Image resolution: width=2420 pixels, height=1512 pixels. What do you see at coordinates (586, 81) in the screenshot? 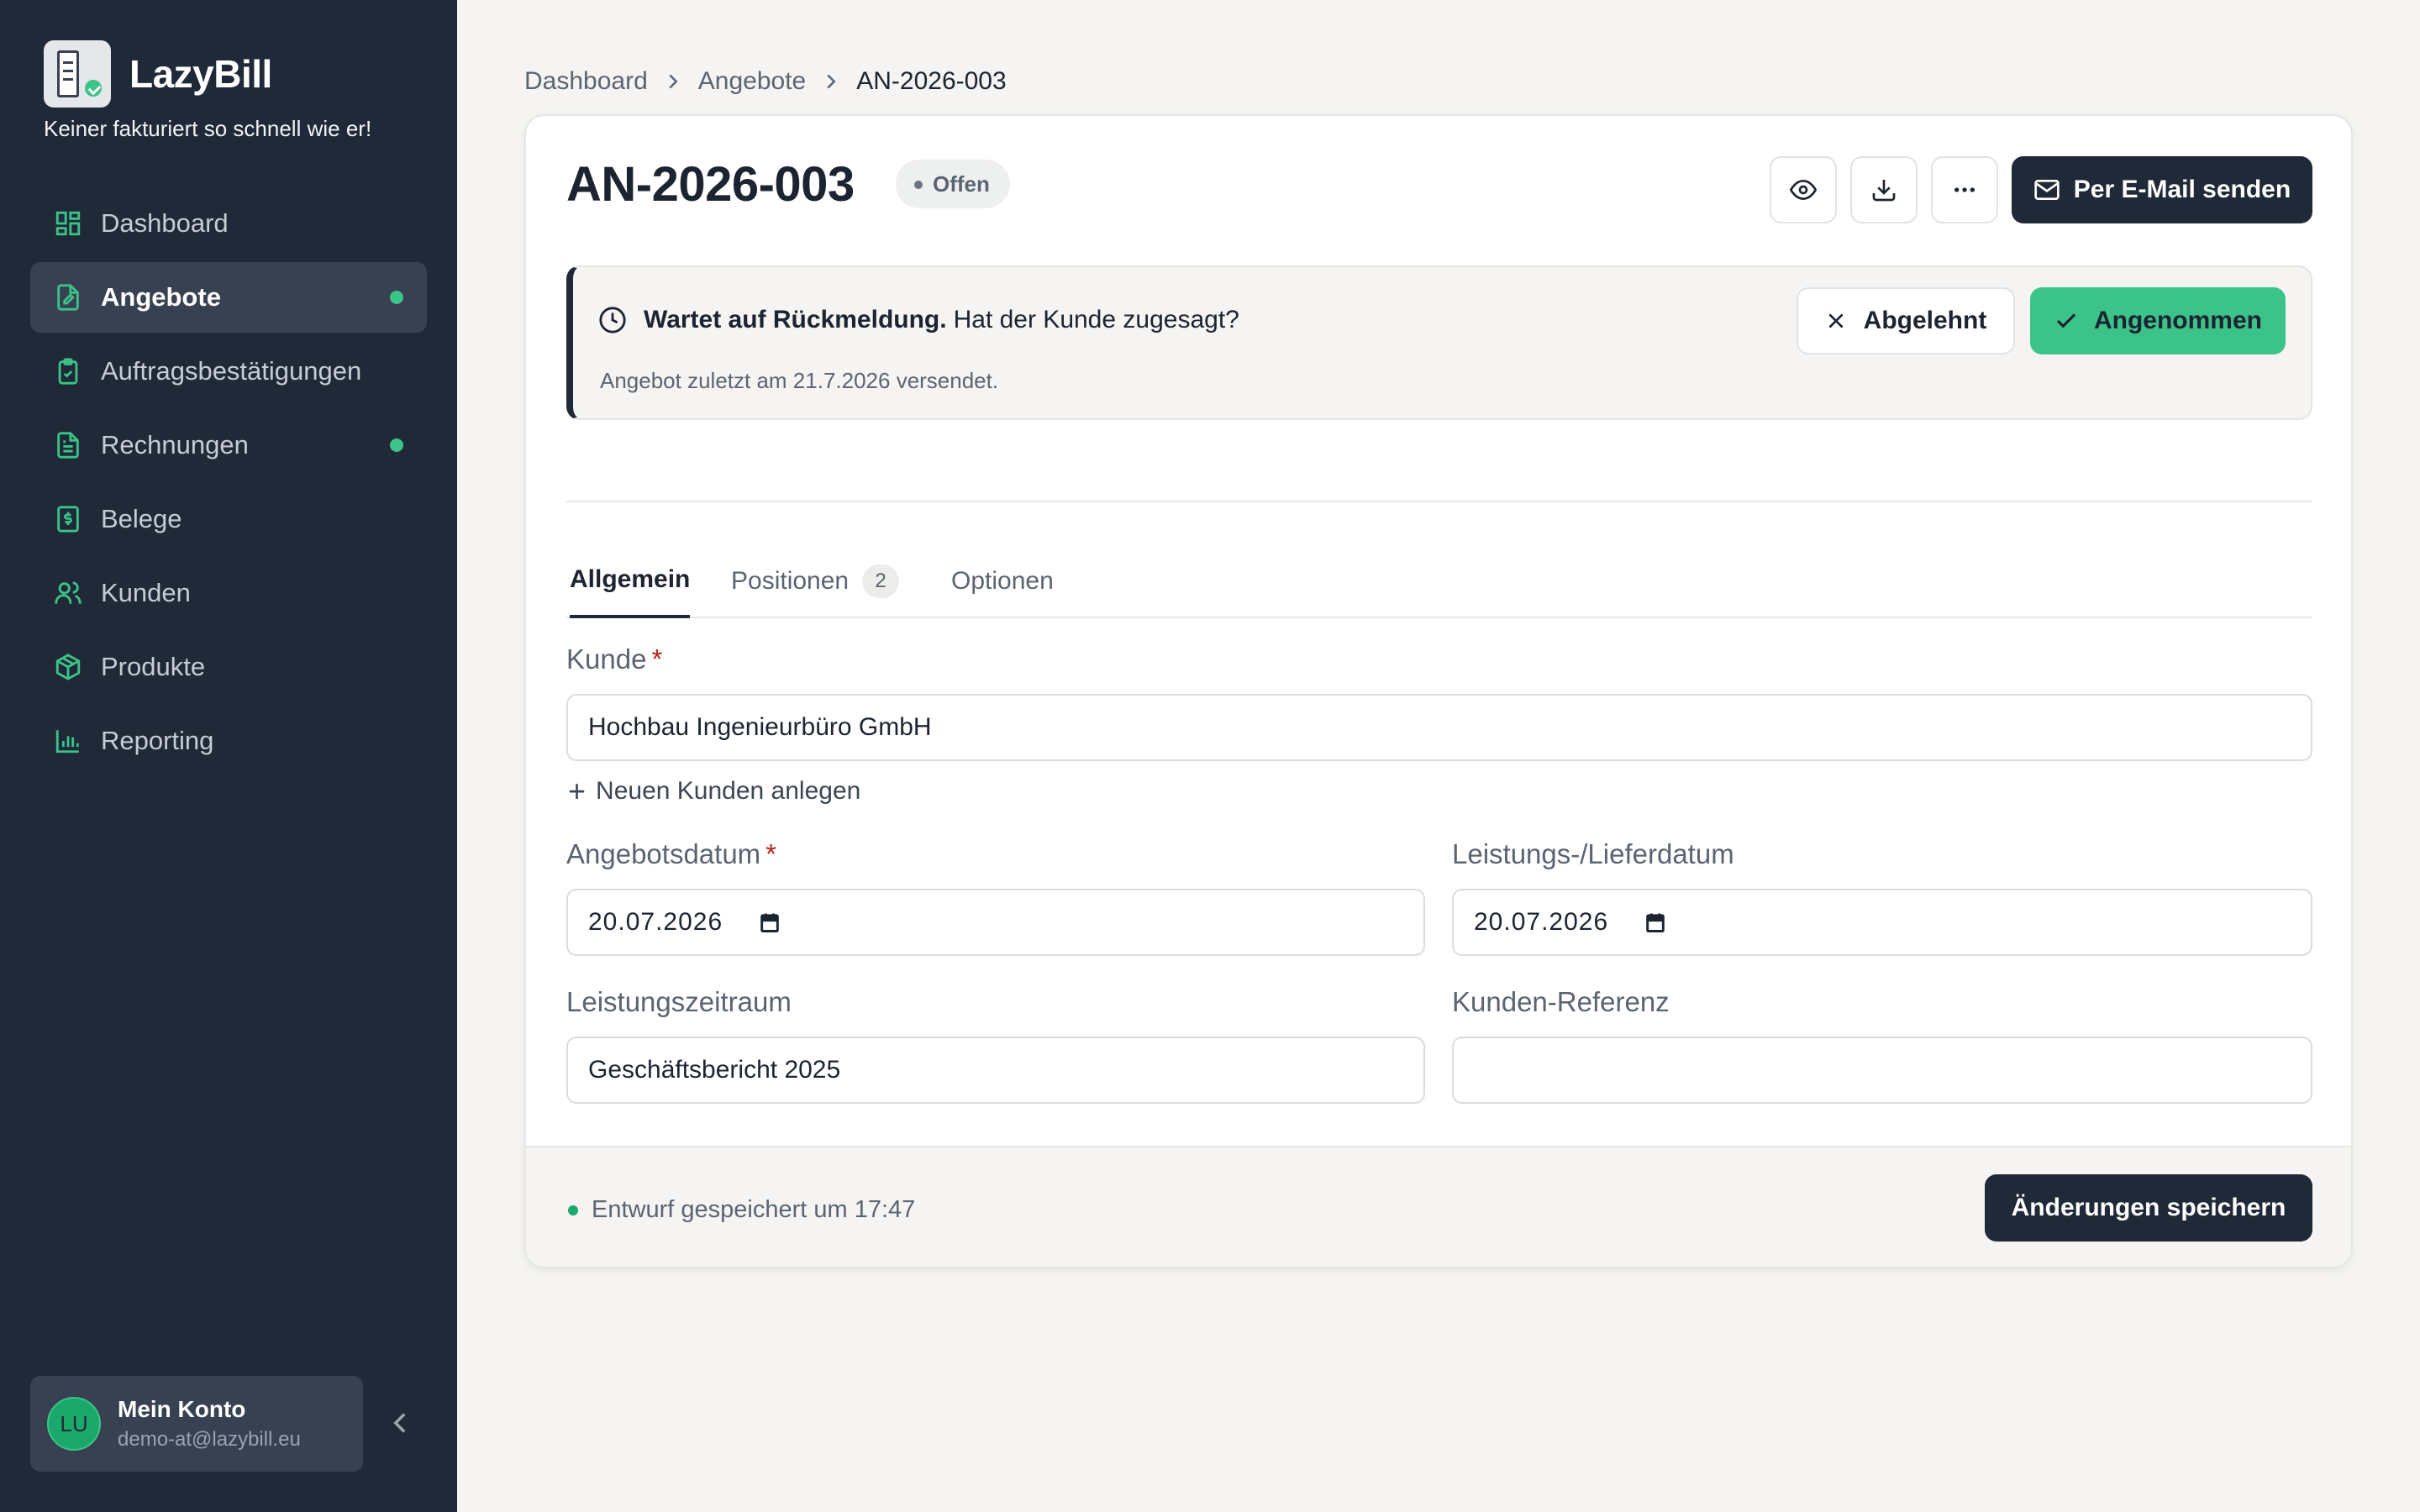
I see `breadcrumb-dashboard: Dashboard` at bounding box center [586, 81].